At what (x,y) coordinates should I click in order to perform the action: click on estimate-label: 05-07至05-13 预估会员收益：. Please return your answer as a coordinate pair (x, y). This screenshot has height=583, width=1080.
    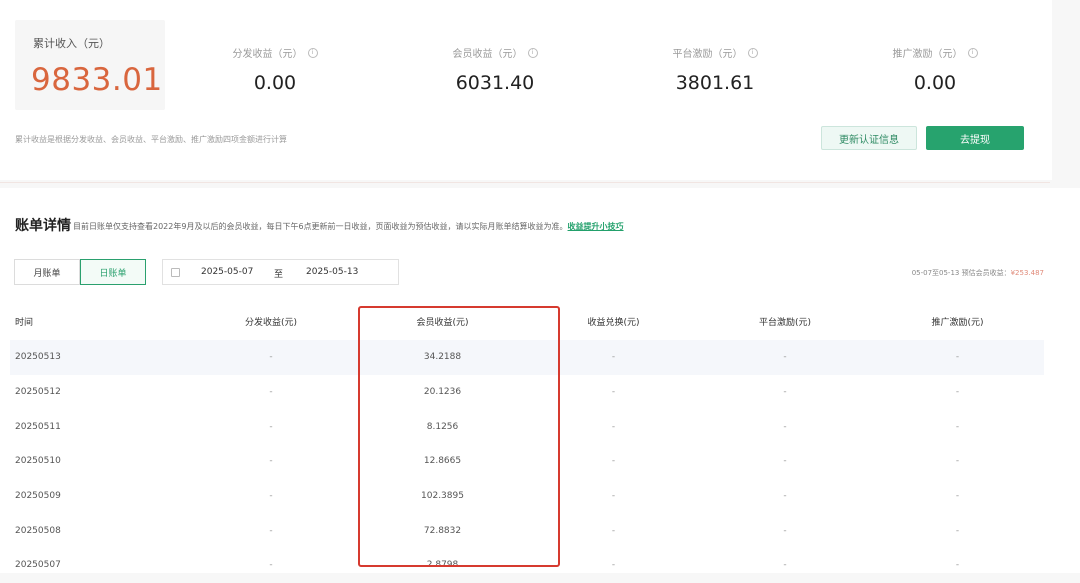
    Looking at the image, I should click on (961, 273).